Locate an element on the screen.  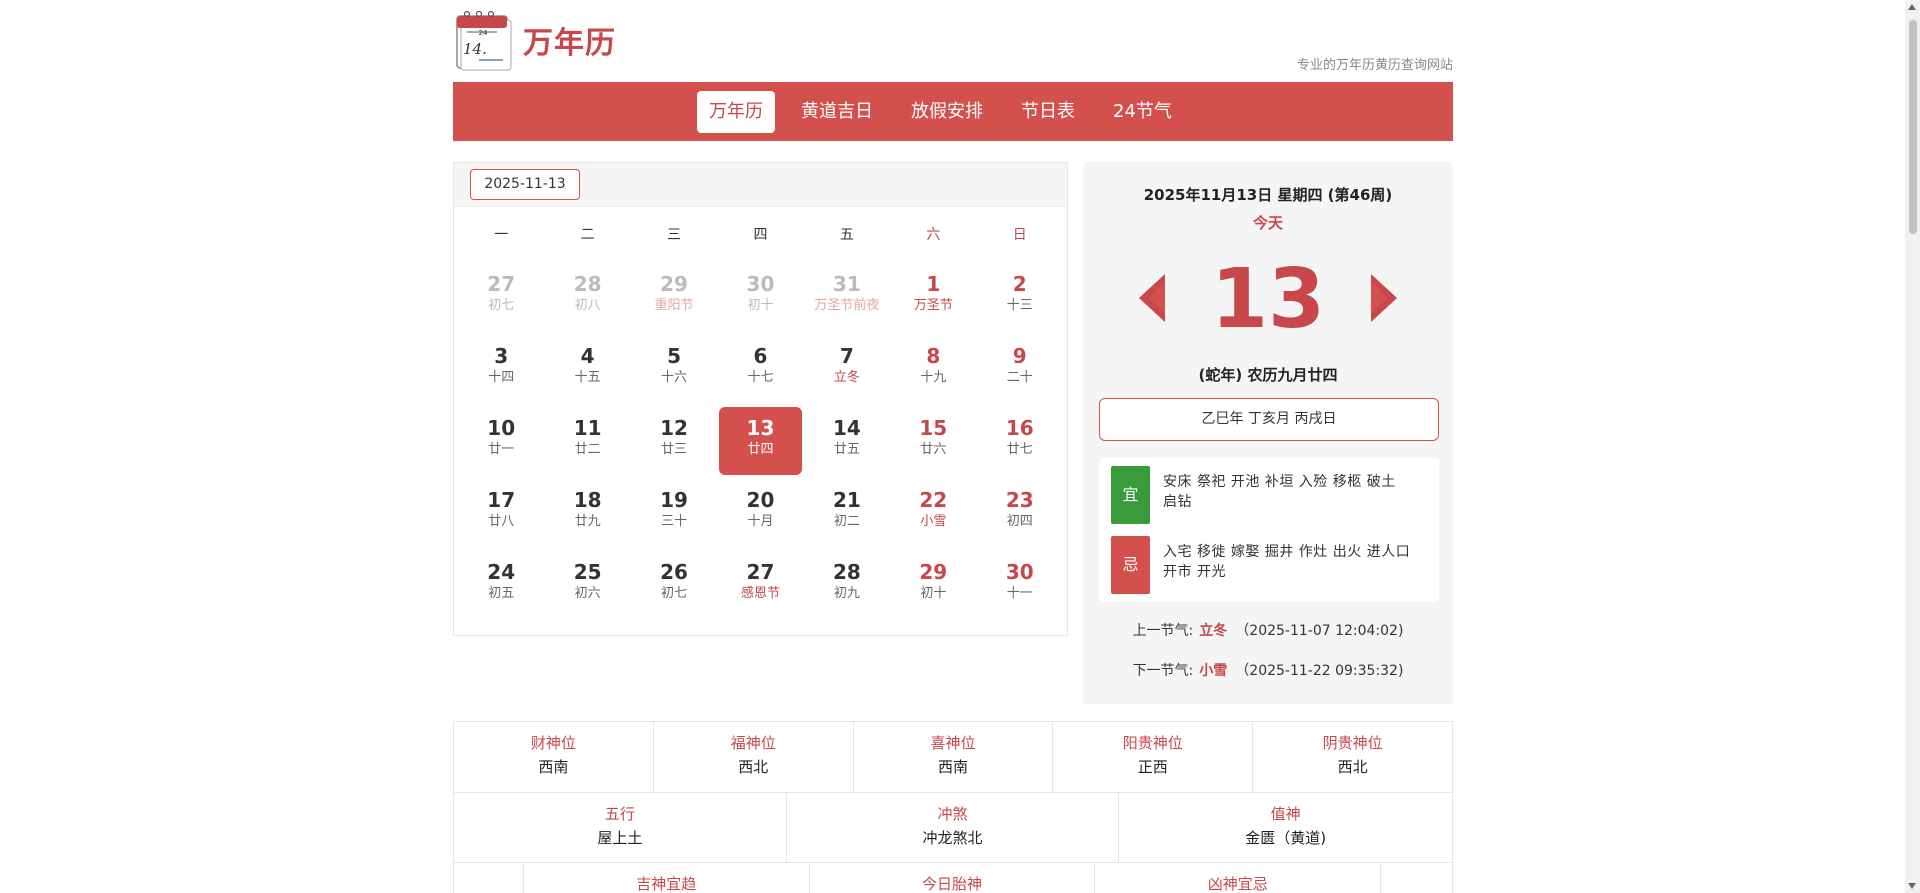
calendar-day: 29 重阳节 is located at coordinates (674, 297).